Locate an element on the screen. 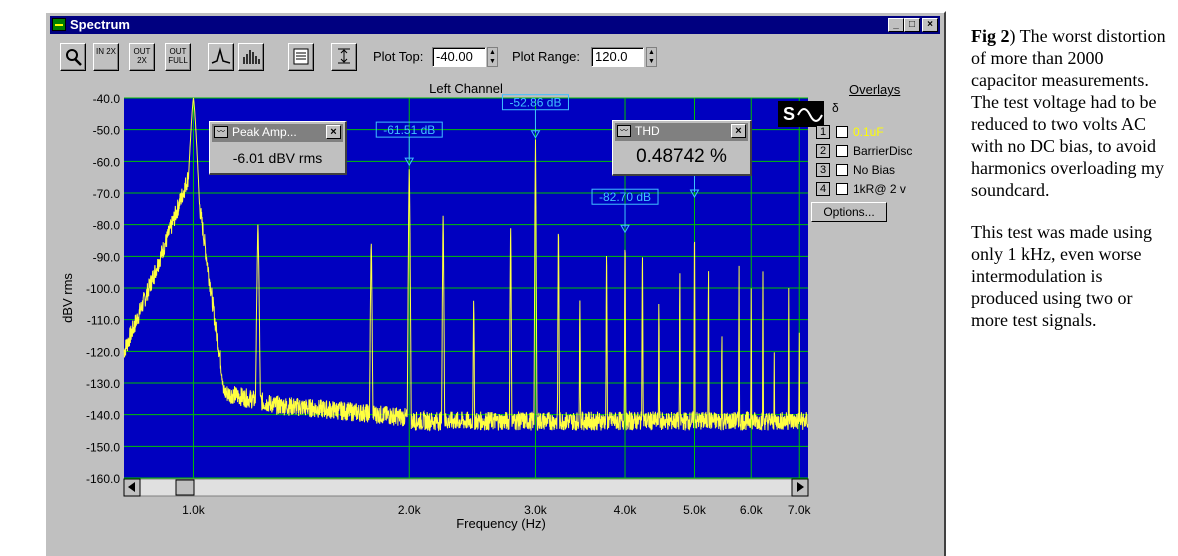 This screenshot has width=1178, height=556. overlays-title: Overlays is located at coordinates (875, 89).